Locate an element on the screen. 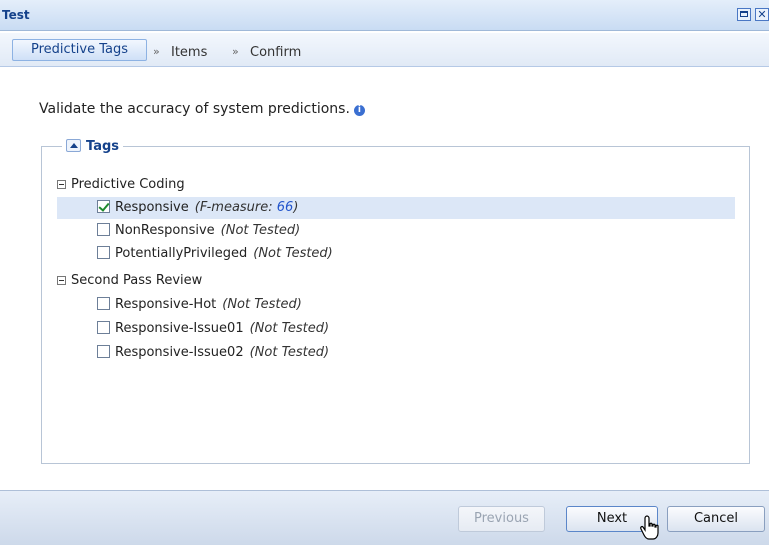 The height and width of the screenshot is (545, 769). tree-group-second-pass-review: Second Pass Review is located at coordinates (129, 281).